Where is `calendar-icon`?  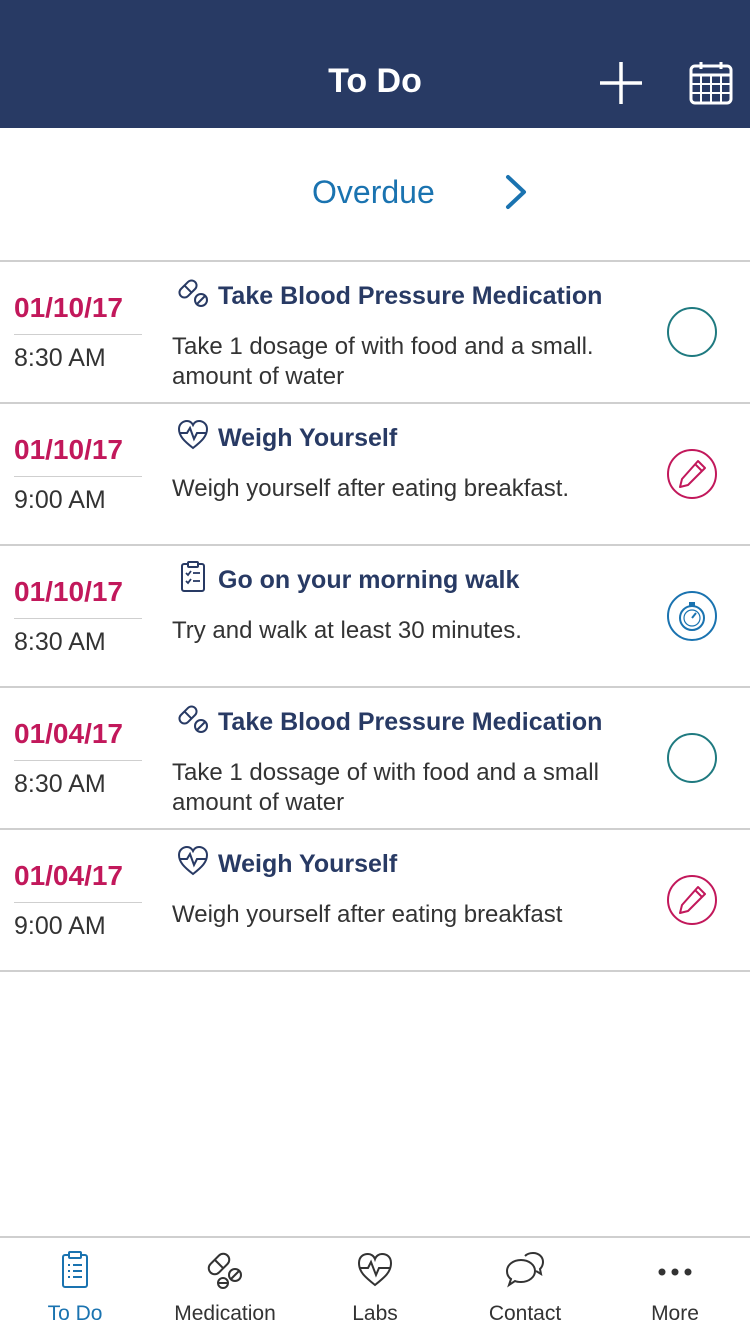 calendar-icon is located at coordinates (711, 83).